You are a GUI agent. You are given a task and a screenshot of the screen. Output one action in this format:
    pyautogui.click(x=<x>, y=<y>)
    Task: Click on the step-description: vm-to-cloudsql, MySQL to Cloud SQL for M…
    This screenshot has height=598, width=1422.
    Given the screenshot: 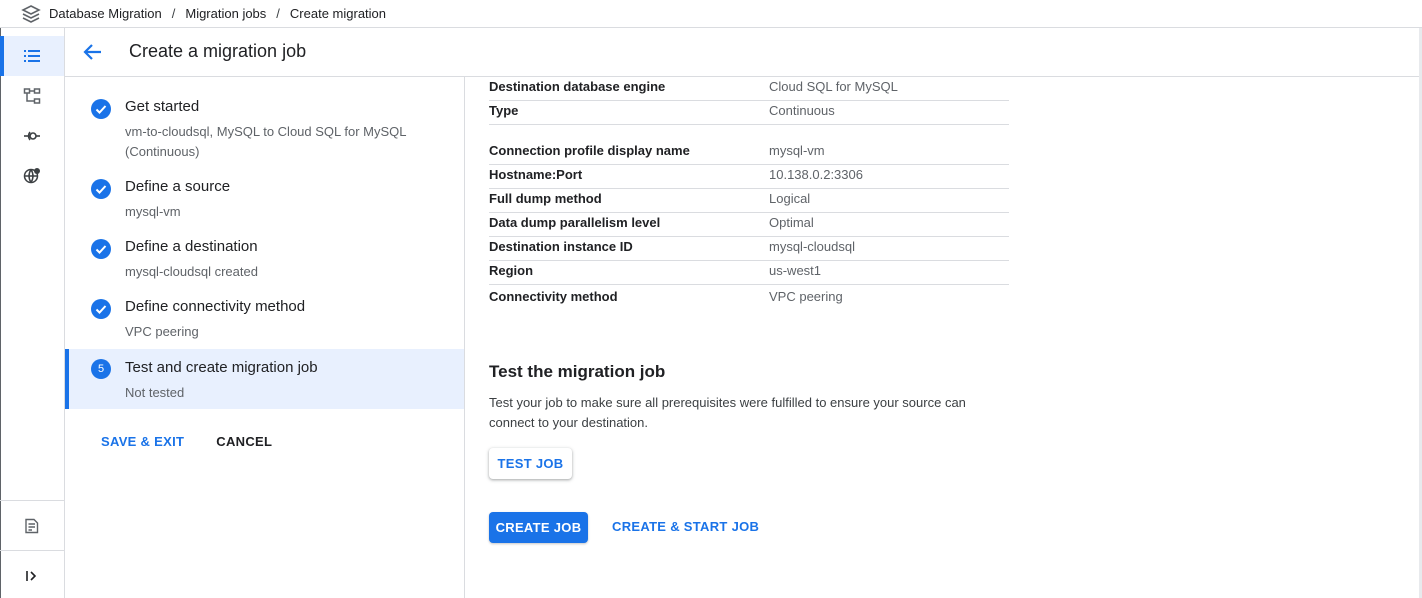 What is the action you would take?
    pyautogui.click(x=266, y=141)
    